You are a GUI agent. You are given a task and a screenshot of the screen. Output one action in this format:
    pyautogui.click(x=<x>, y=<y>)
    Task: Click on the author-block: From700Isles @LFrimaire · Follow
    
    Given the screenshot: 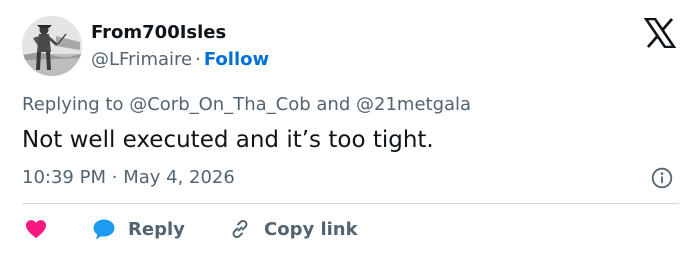 What is the action you would take?
    pyautogui.click(x=180, y=46)
    